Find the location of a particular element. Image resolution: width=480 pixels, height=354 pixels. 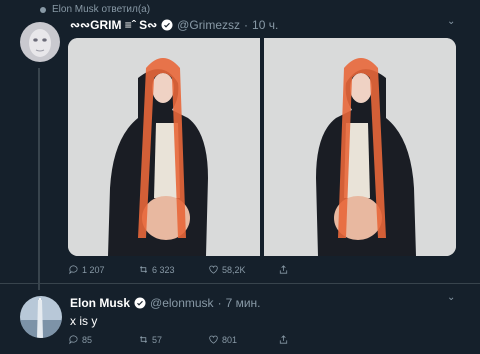

tweet1-actions: 1 207 6 323 58,2K is located at coordinates (208, 269).